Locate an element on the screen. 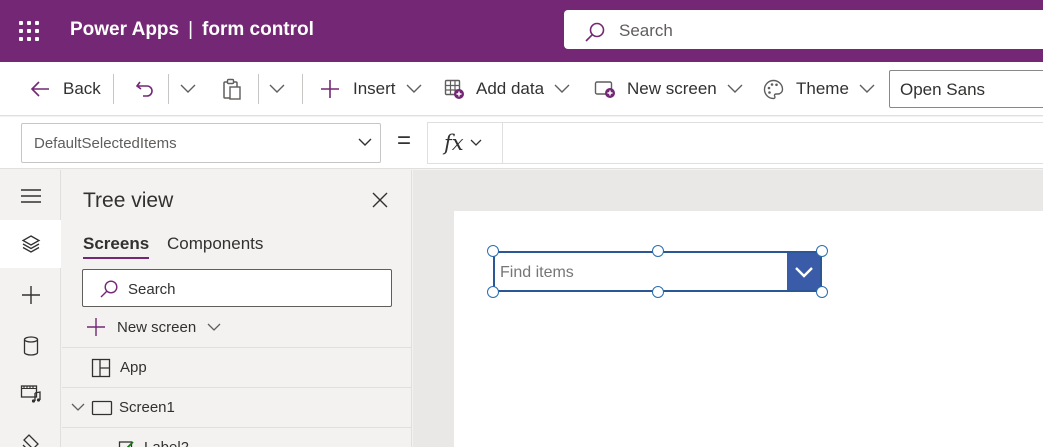 Image resolution: width=1043 pixels, height=447 pixels. label-icon is located at coordinates (126, 443).